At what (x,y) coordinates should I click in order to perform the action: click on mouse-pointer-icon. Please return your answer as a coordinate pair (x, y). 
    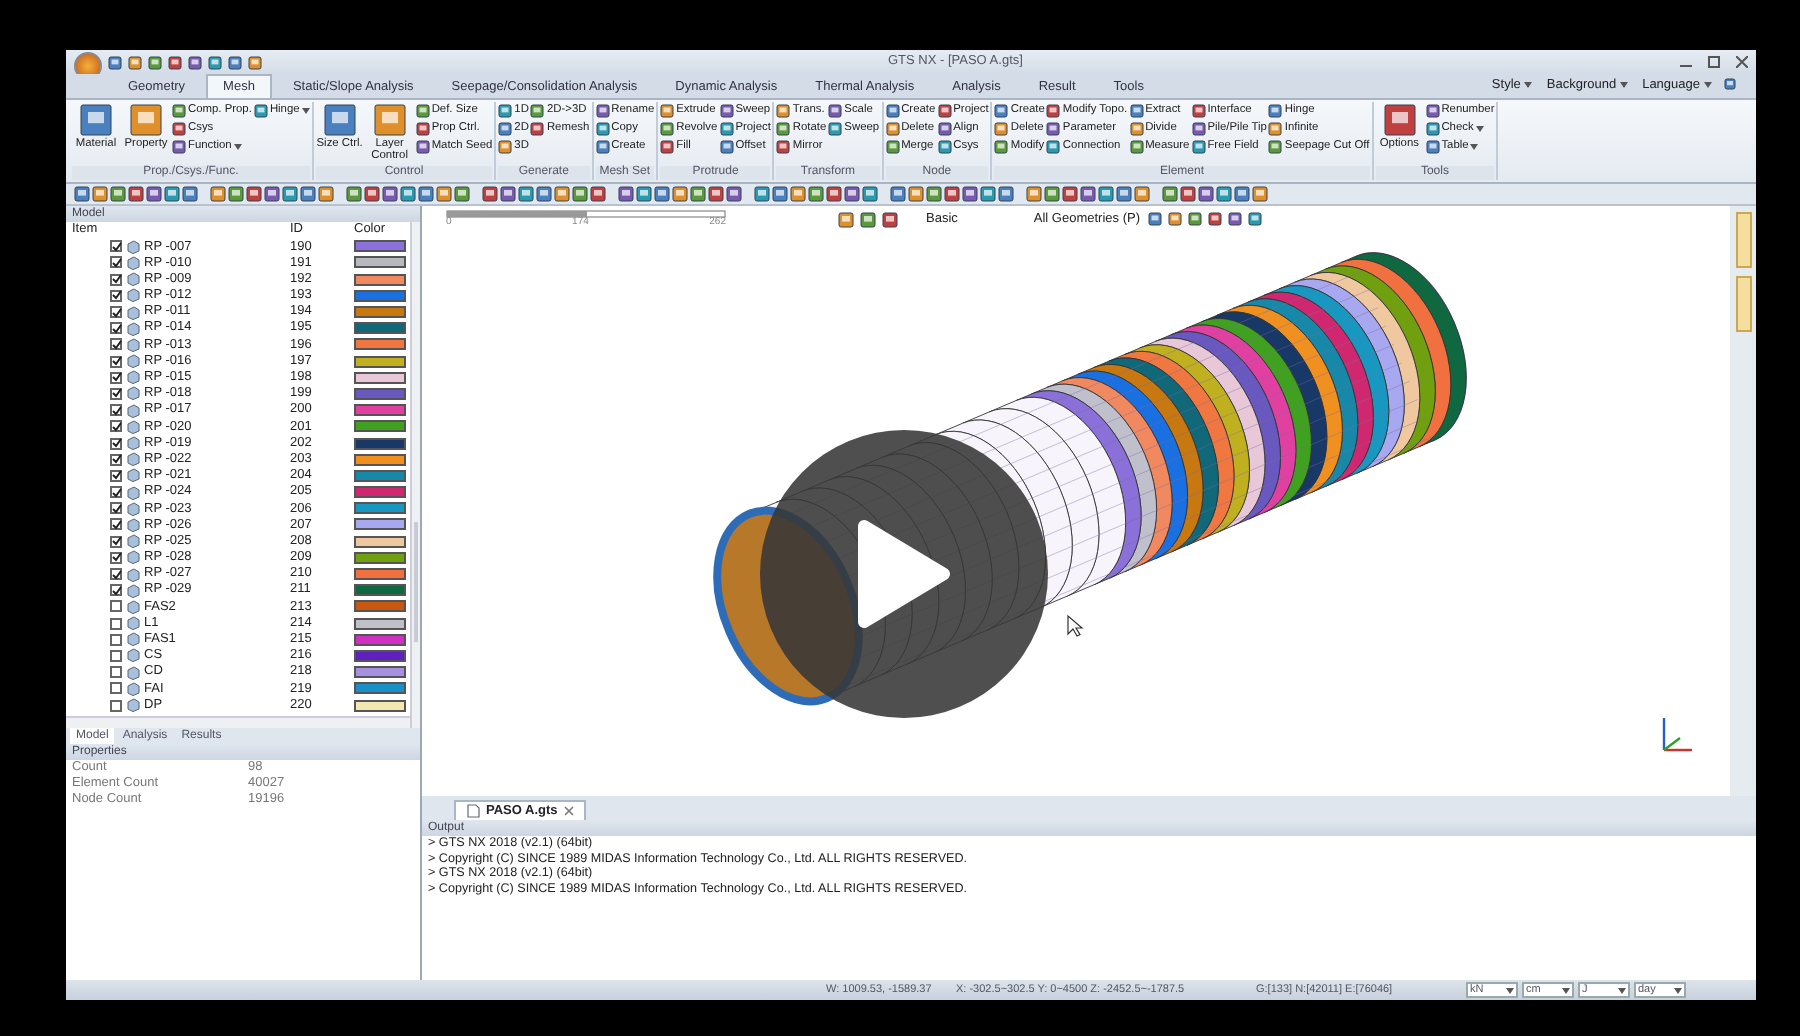
    Looking at the image, I should click on (1075, 625).